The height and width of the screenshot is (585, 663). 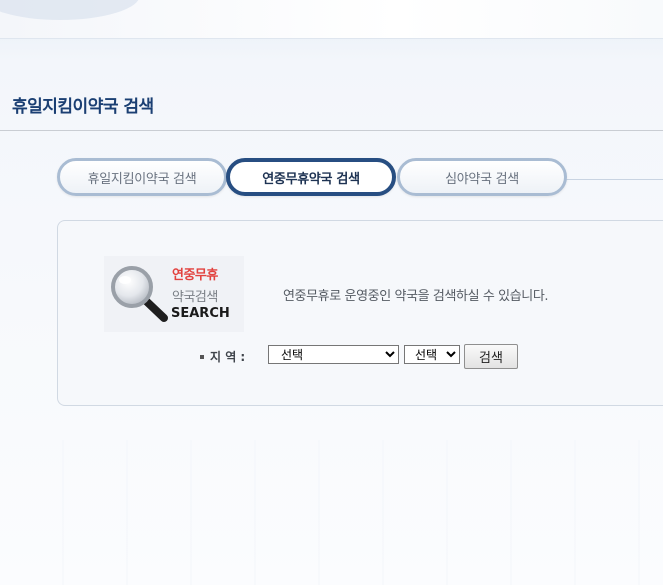 What do you see at coordinates (333, 354) in the screenshot?
I see `region-select: 선택` at bounding box center [333, 354].